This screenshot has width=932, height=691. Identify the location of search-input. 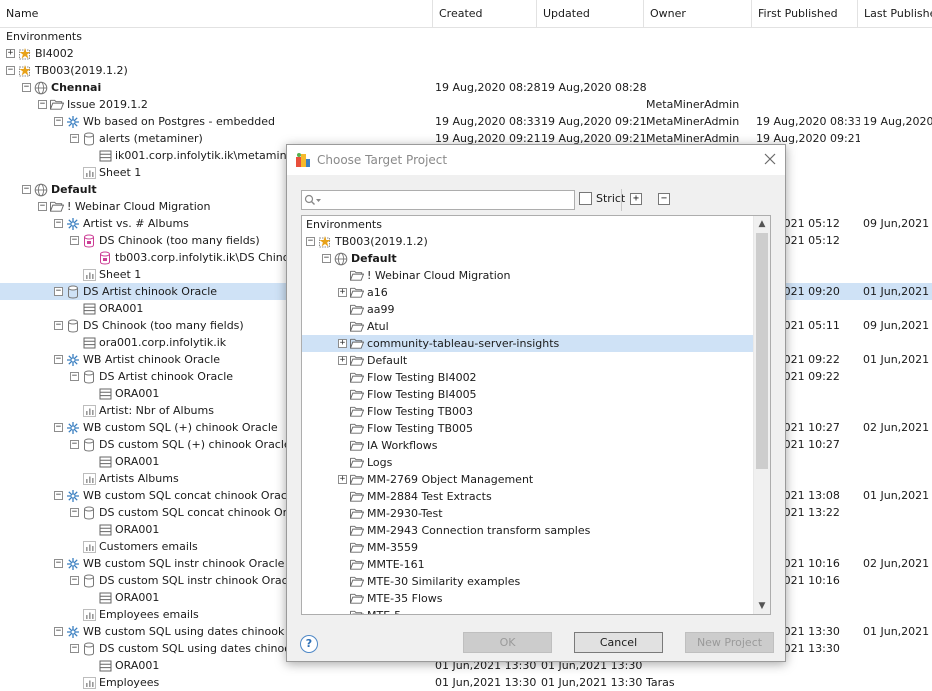
(444, 200).